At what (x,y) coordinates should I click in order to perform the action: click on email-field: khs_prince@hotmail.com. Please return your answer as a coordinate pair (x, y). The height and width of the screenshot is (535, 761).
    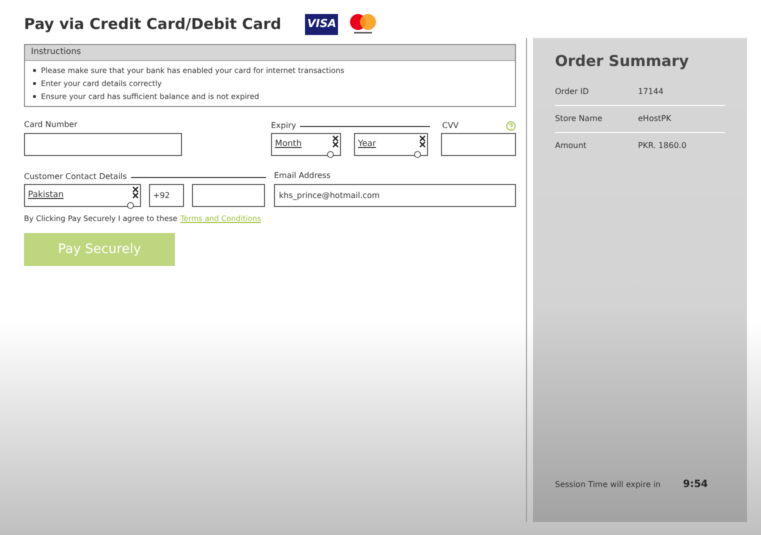
    Looking at the image, I should click on (395, 195).